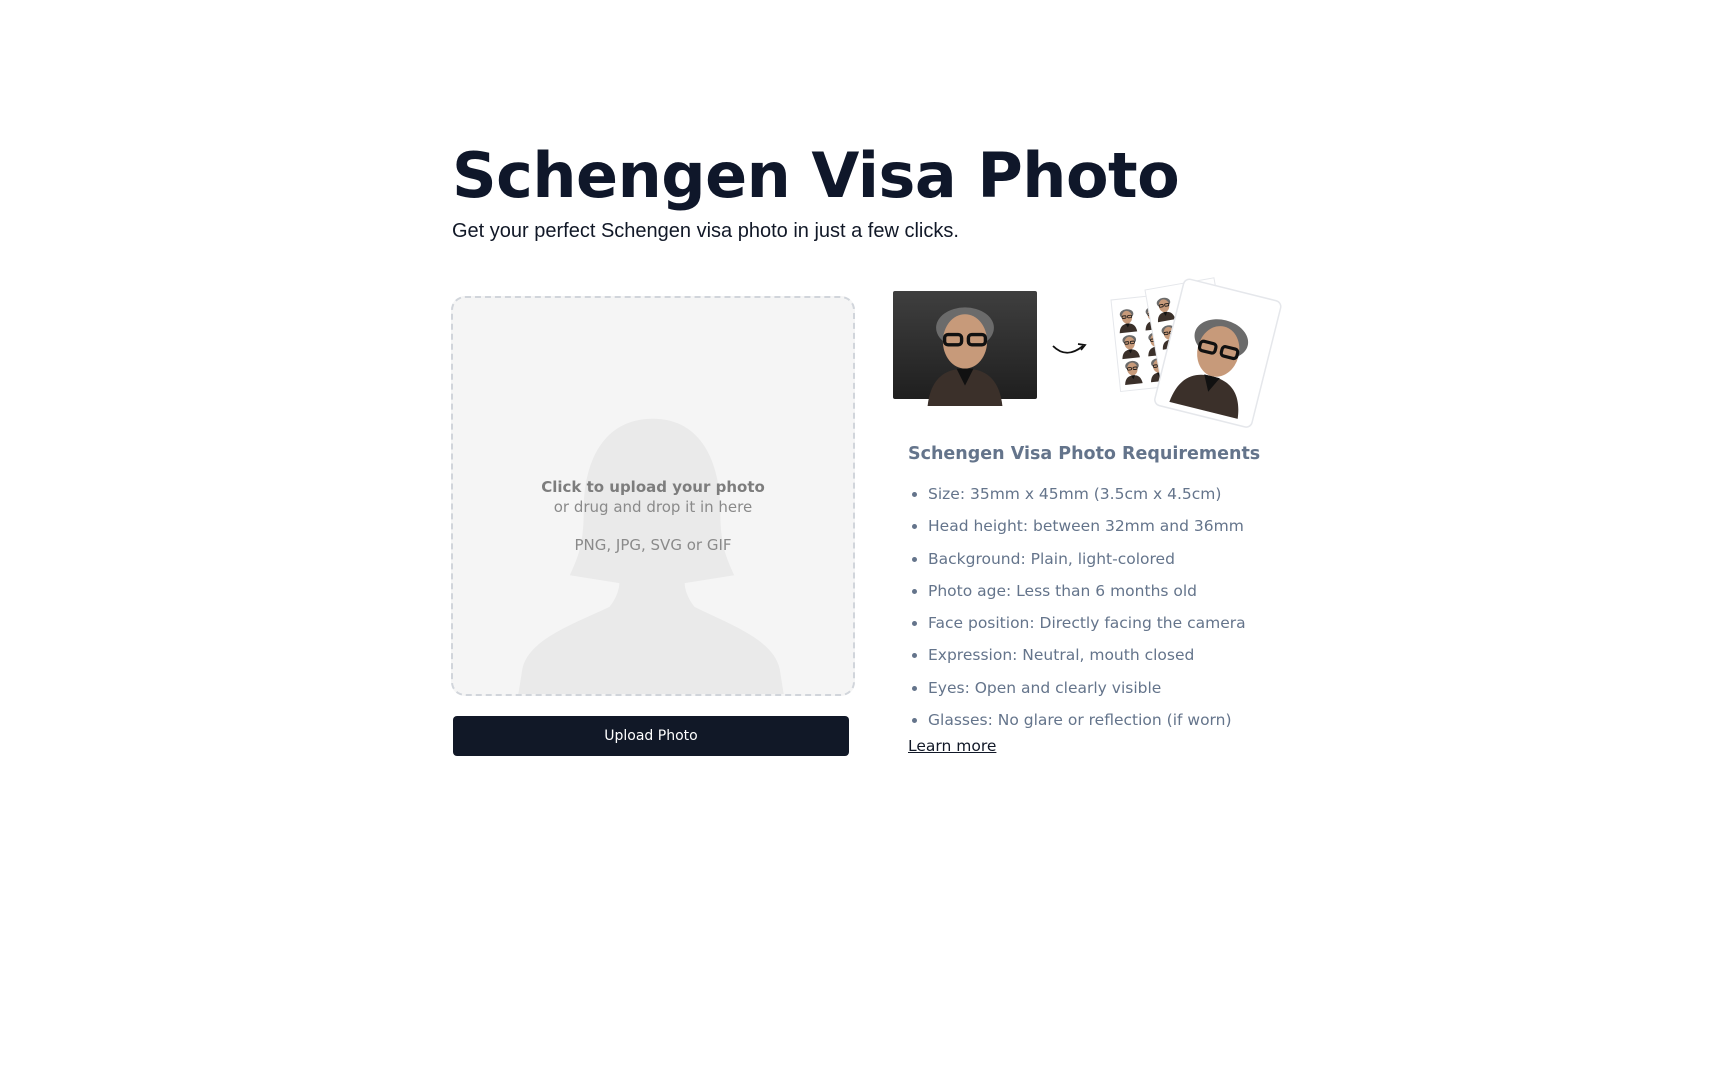 Image resolution: width=1729 pixels, height=1072 pixels. I want to click on requirement-item: Photo age: Less than 6 months old, so click(1128, 591).